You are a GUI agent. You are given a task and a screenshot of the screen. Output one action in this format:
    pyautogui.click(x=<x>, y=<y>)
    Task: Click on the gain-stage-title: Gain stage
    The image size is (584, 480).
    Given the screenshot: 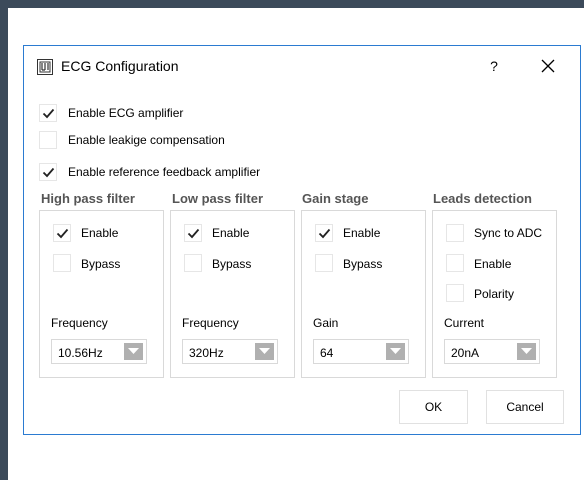 What is the action you would take?
    pyautogui.click(x=335, y=198)
    